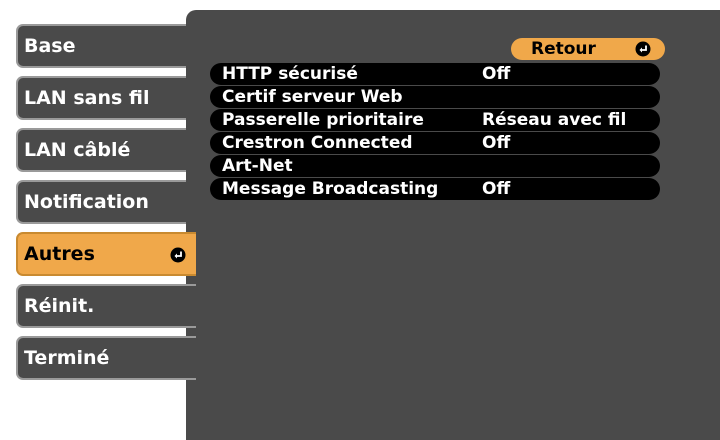 The image size is (720, 440). What do you see at coordinates (323, 120) in the screenshot?
I see `setting-label: Passerelle prioritaire` at bounding box center [323, 120].